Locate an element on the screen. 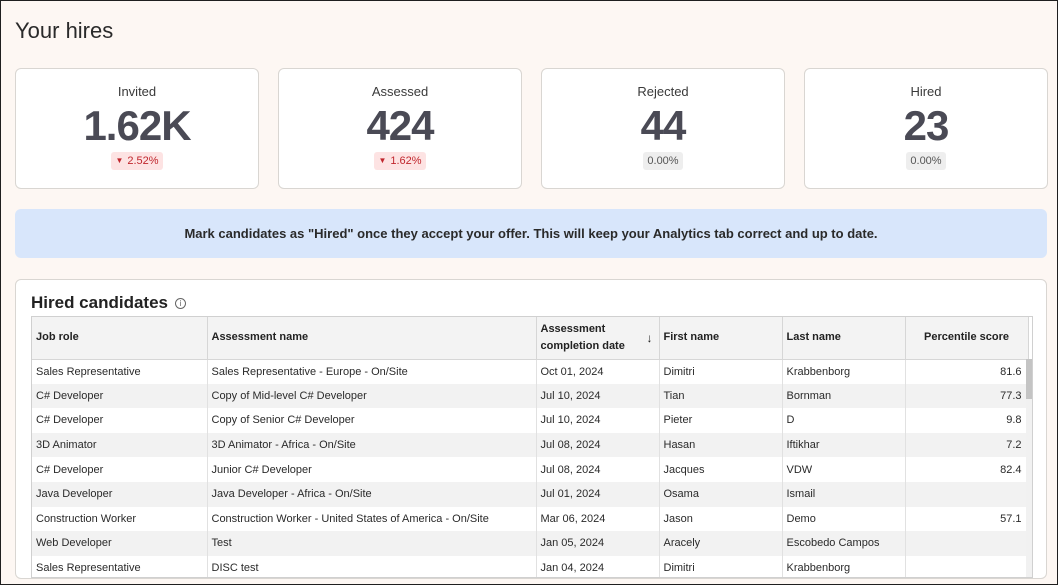 This screenshot has width=1058, height=585. stat-card-invited: Invited 1.62K ▼ 2.52% is located at coordinates (137, 128).